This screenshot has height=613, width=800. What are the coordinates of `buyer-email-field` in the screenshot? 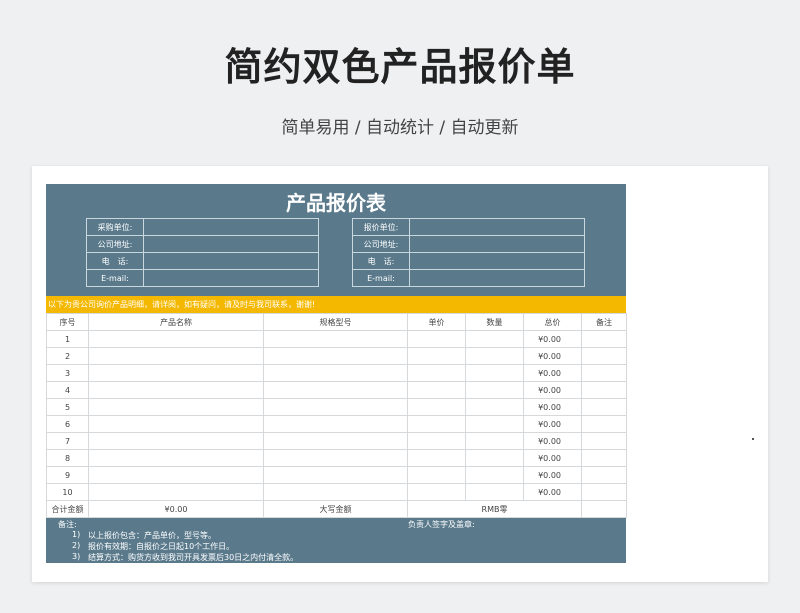 It's located at (231, 278).